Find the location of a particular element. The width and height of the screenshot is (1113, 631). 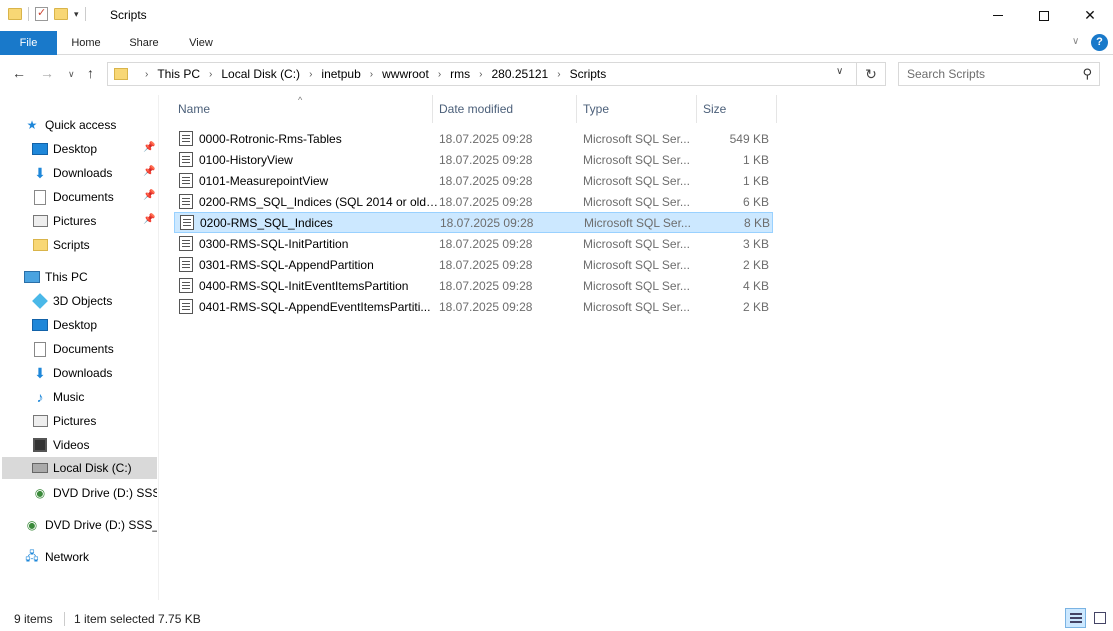

details-view-button is located at coordinates (1075, 618).